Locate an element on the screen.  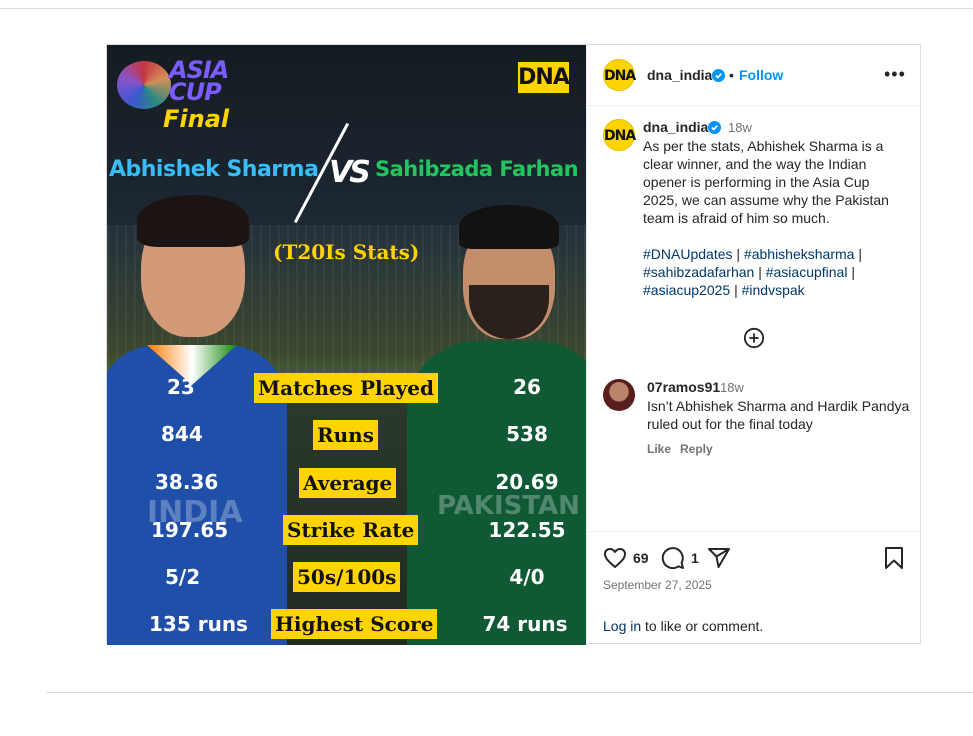
commenter-username: 07ramos91 is located at coordinates (683, 387).